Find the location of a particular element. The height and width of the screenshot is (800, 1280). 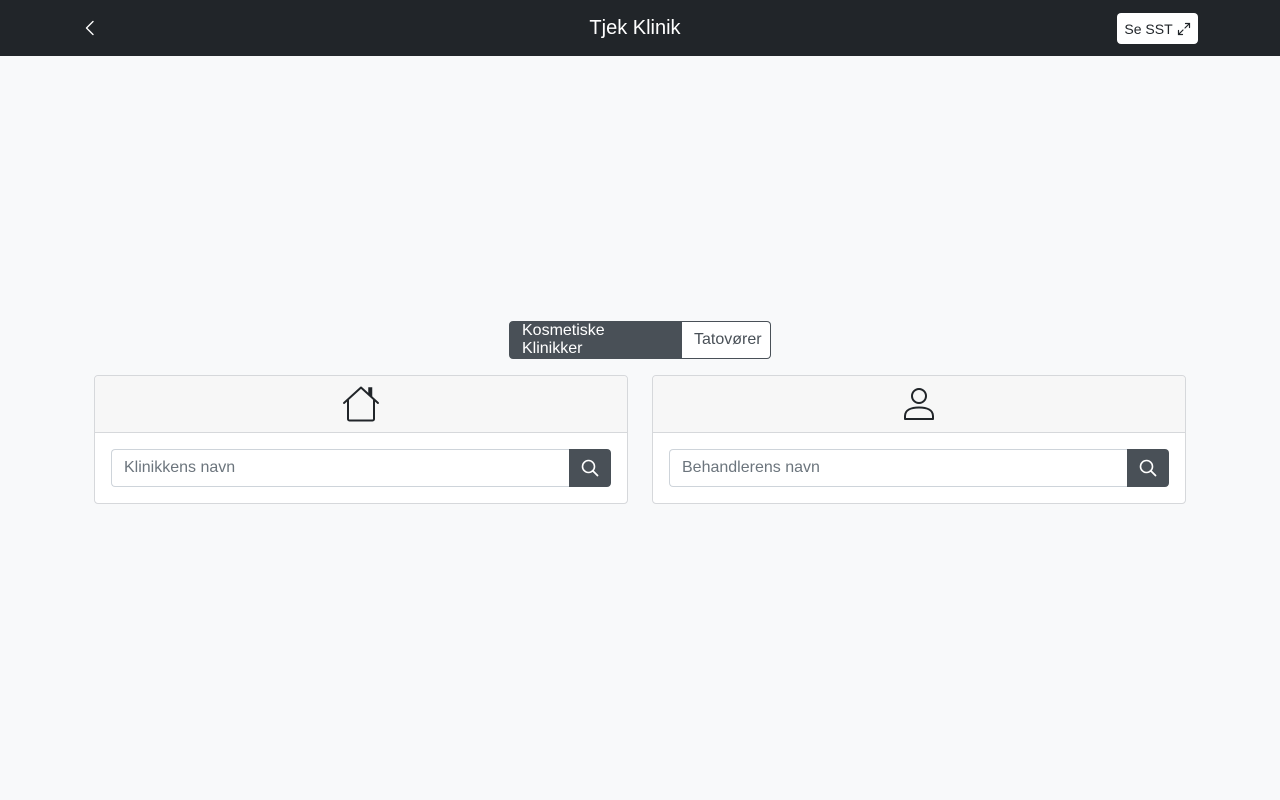

practitioner-card-header is located at coordinates (919, 404).